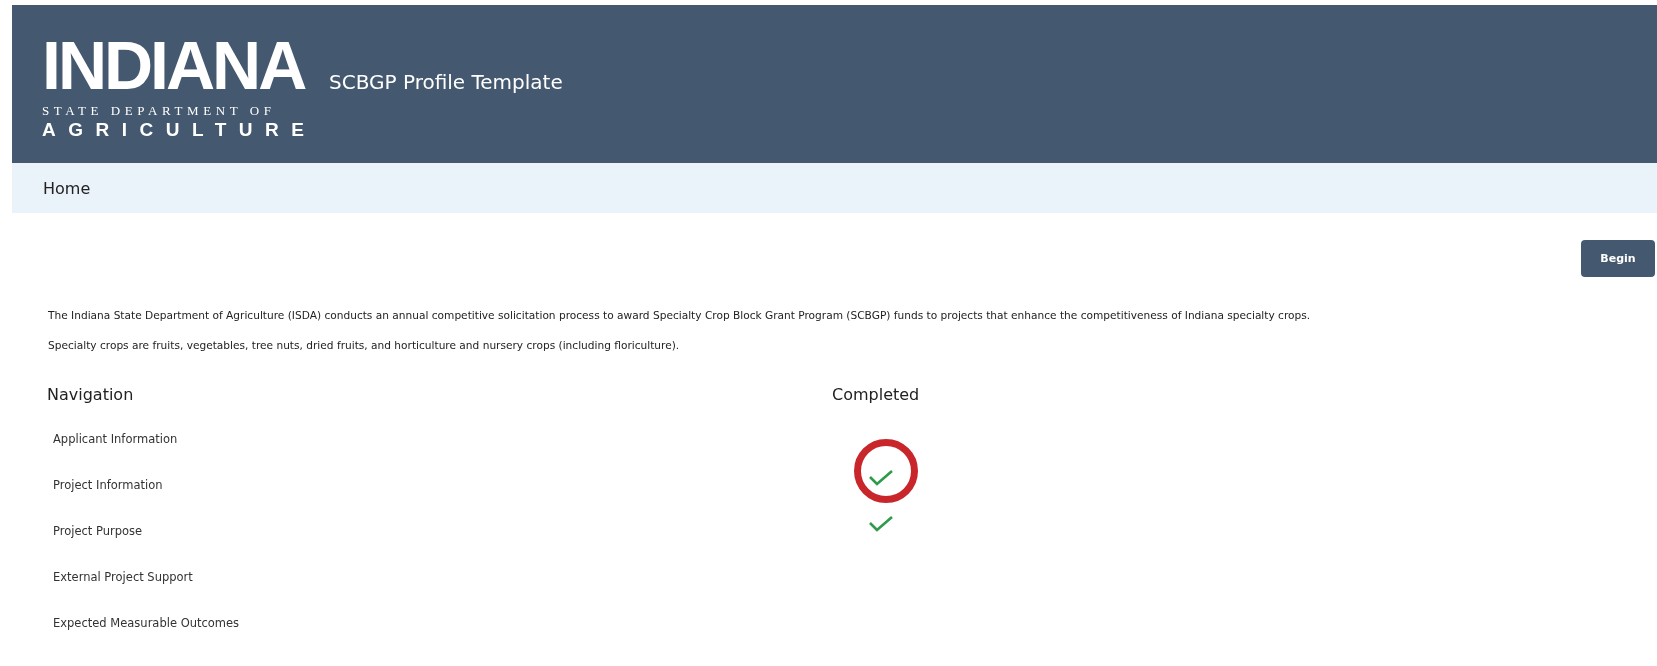 This screenshot has height=666, width=1657. I want to click on begin-button: Begin, so click(1618, 258).